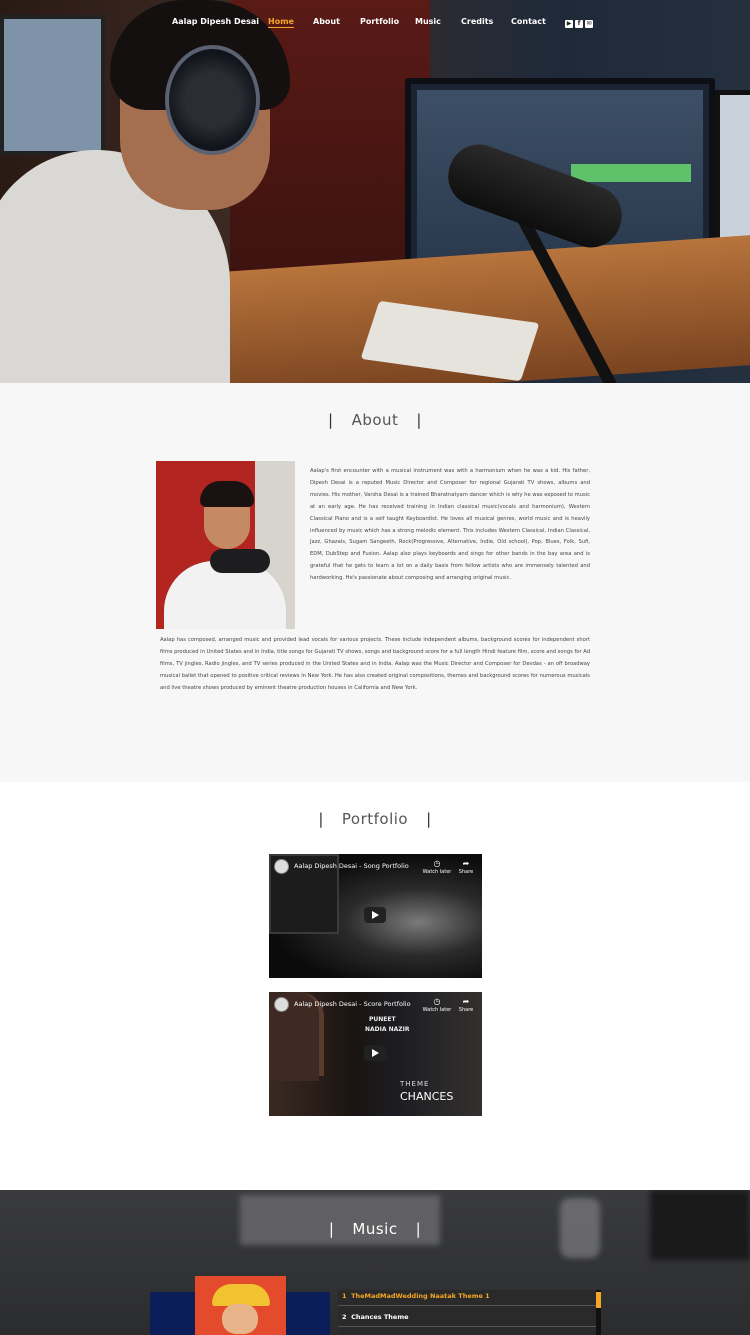 The height and width of the screenshot is (1335, 750). I want to click on album-art, so click(240, 1305).